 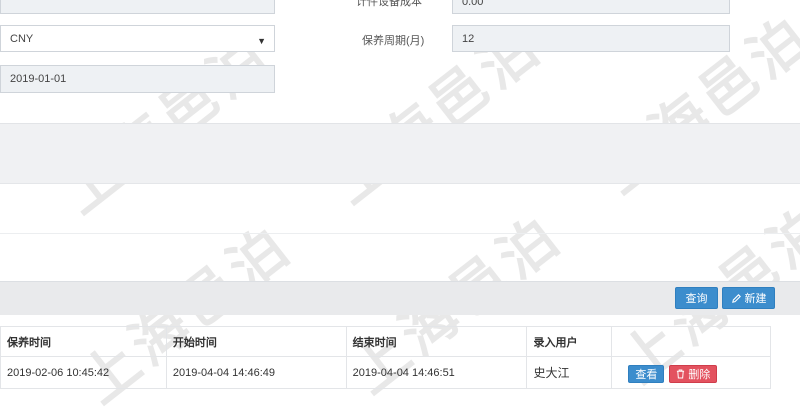 What do you see at coordinates (22, 38) in the screenshot?
I see `currency-value: CNY` at bounding box center [22, 38].